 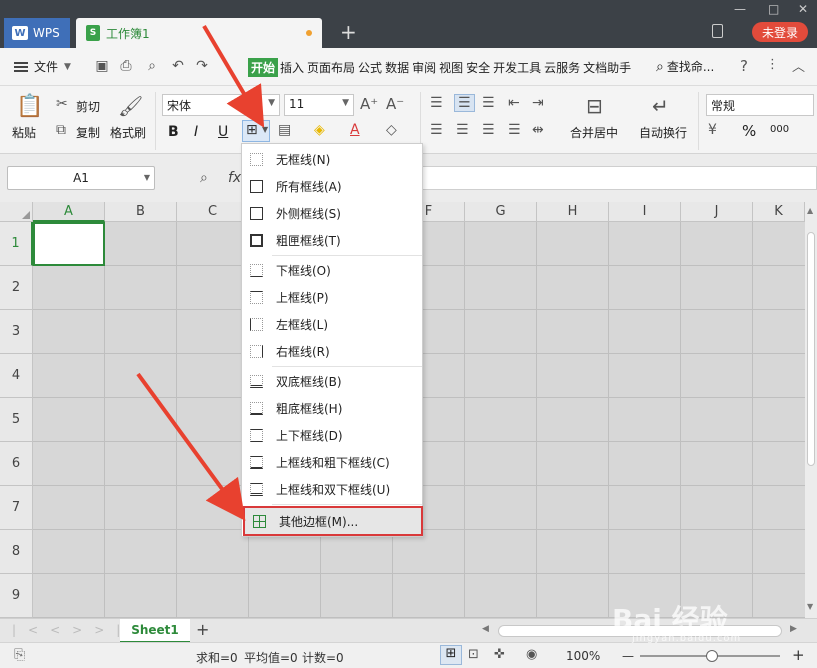 I want to click on save-icon: ▣, so click(x=102, y=66).